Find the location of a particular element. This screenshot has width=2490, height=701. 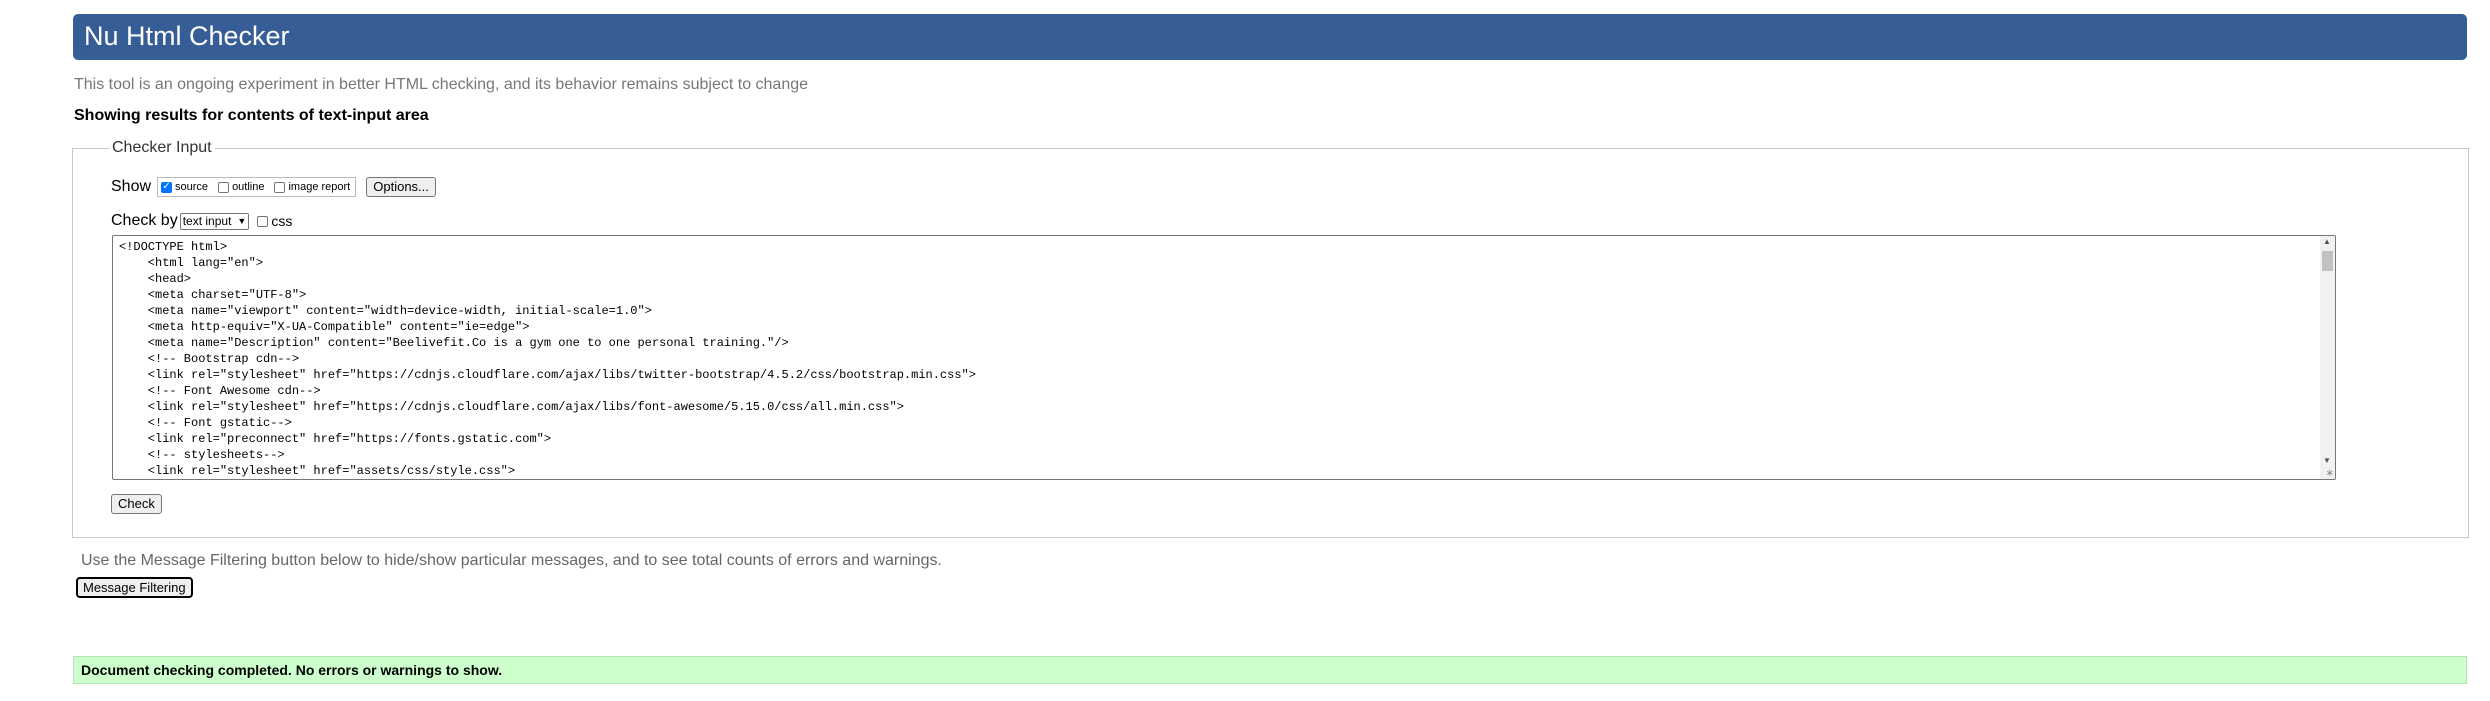

show-option-source: ✓ source is located at coordinates (184, 187).